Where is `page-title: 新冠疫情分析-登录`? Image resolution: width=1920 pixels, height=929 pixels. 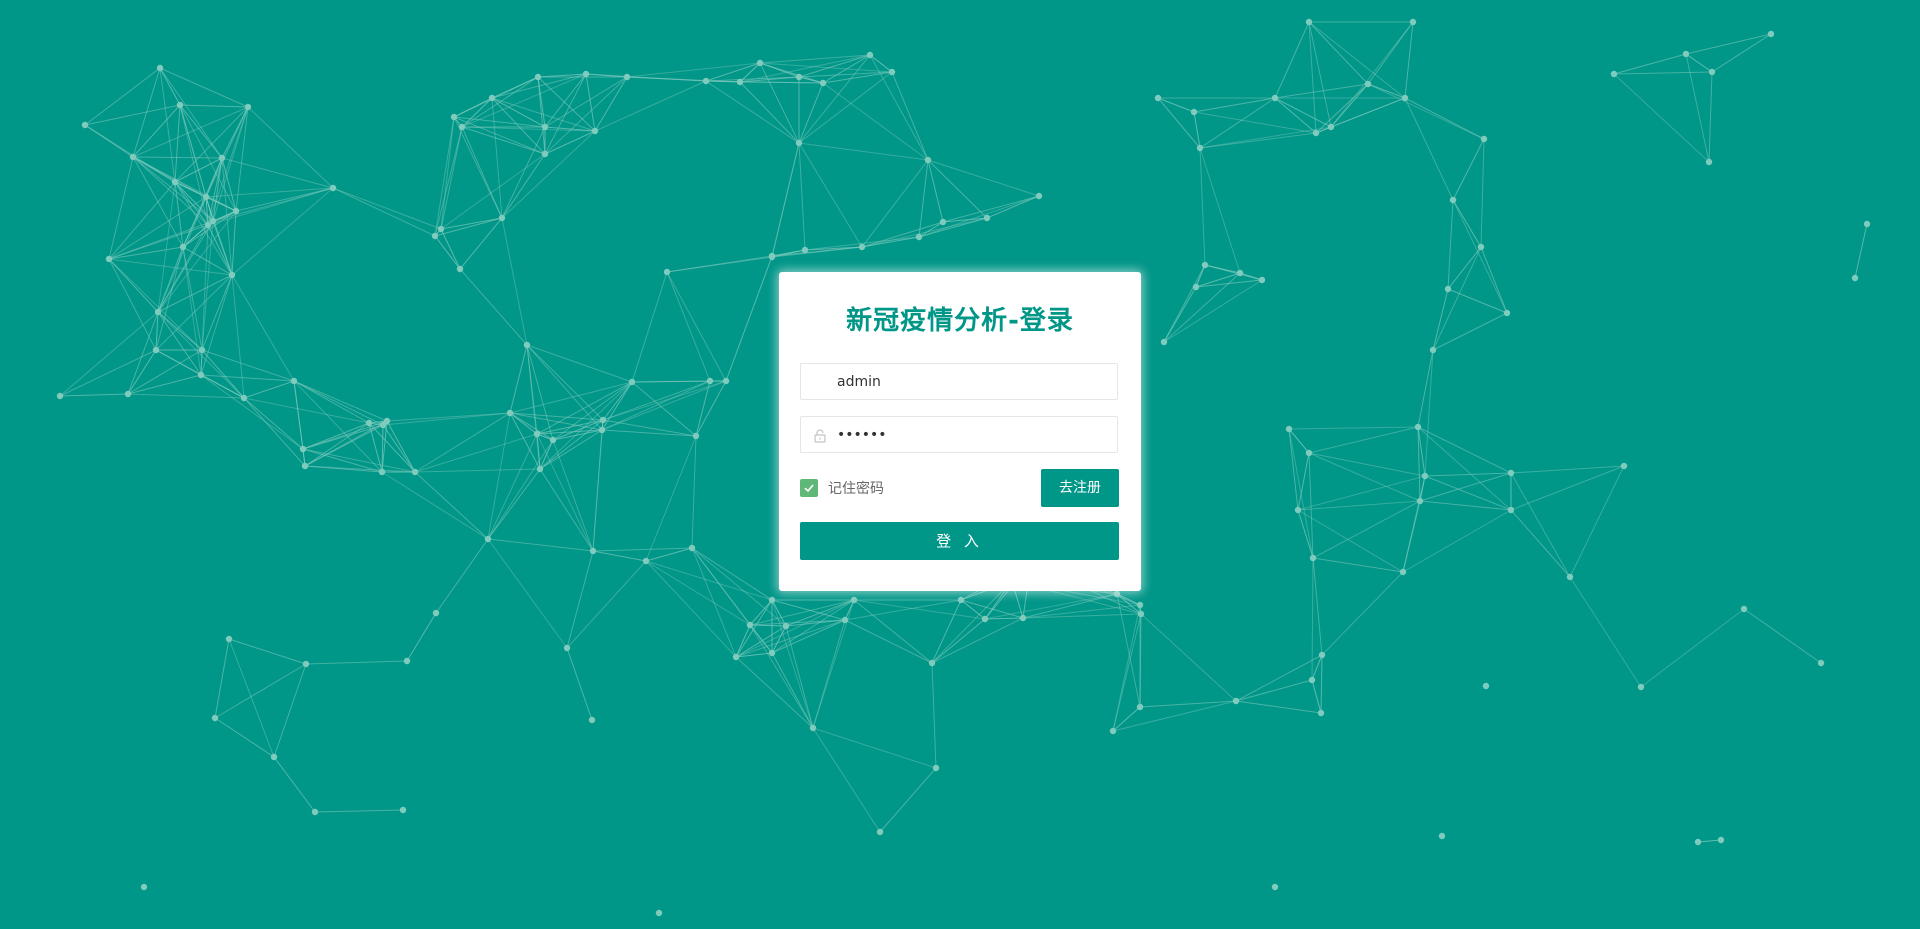 page-title: 新冠疫情分析-登录 is located at coordinates (960, 321).